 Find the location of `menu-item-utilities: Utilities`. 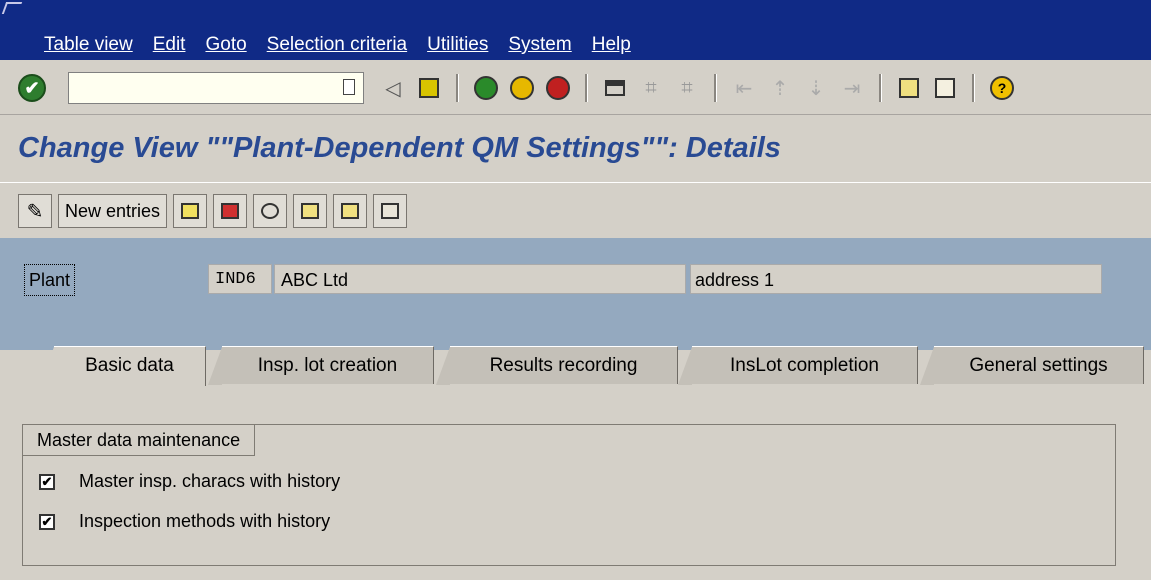

menu-item-utilities: Utilities is located at coordinates (457, 45).